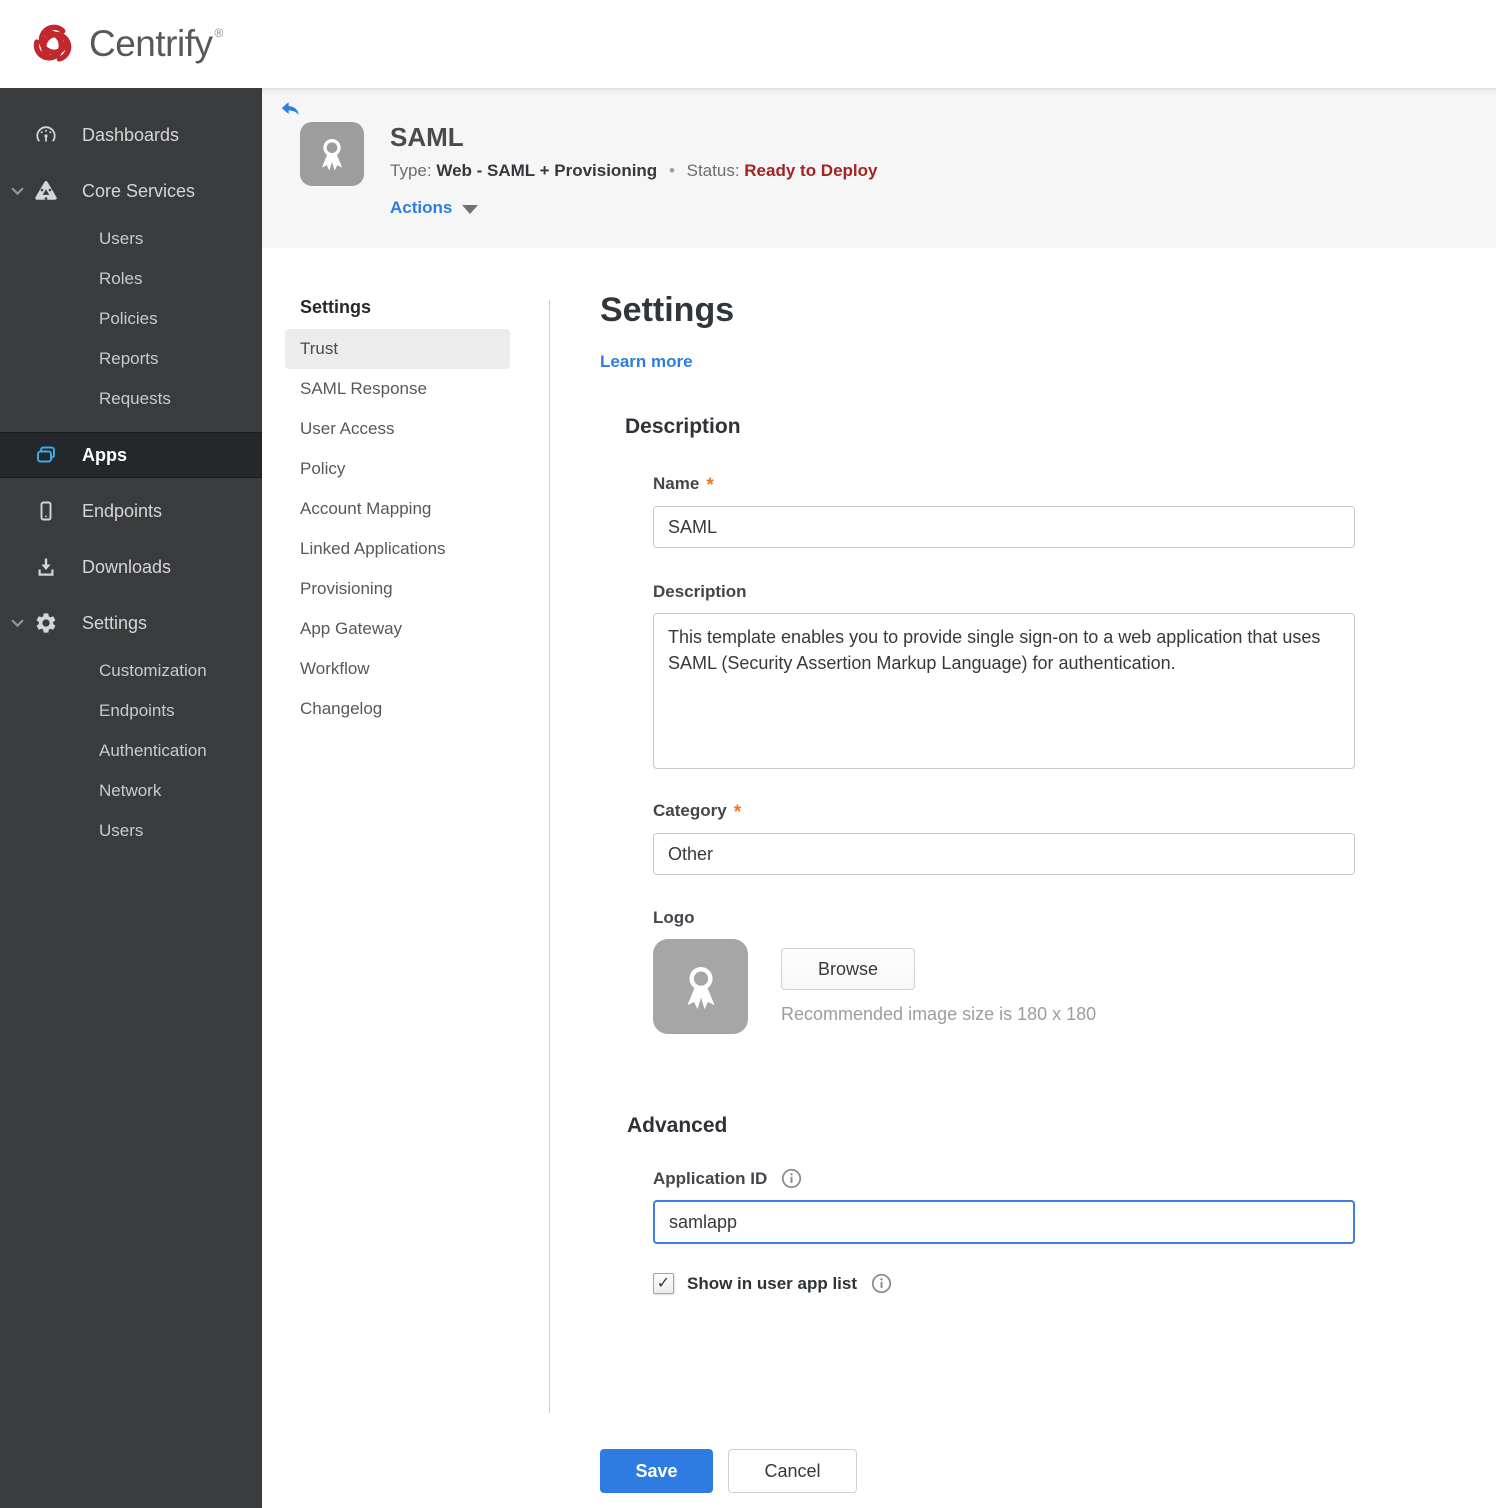 This screenshot has width=1496, height=1508. What do you see at coordinates (397, 509) in the screenshot?
I see `subnav-item-account-mapping: Account Mapping` at bounding box center [397, 509].